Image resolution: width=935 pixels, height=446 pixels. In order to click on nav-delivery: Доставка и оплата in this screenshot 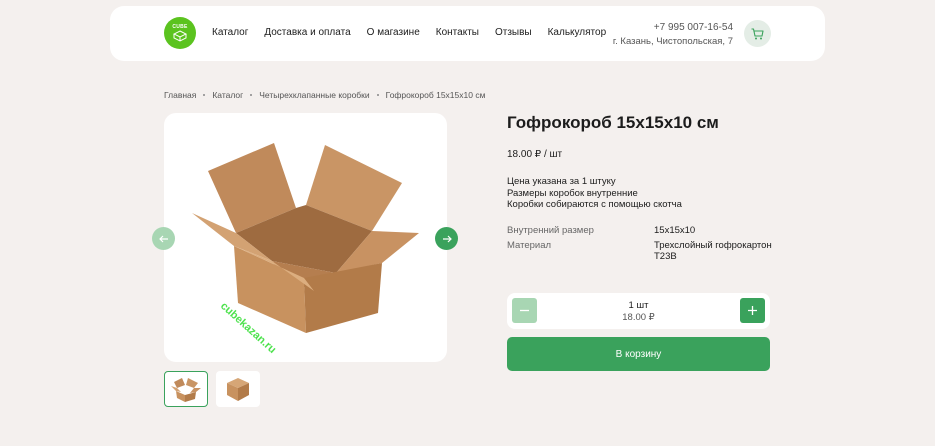, I will do `click(307, 32)`.